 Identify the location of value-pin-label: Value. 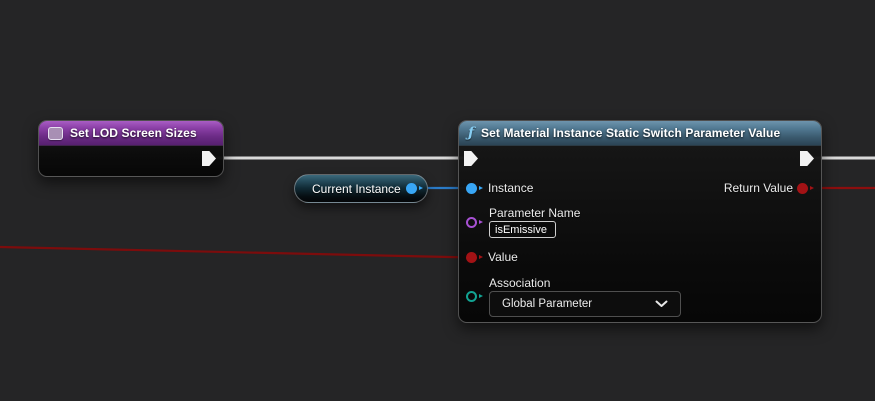
(503, 257).